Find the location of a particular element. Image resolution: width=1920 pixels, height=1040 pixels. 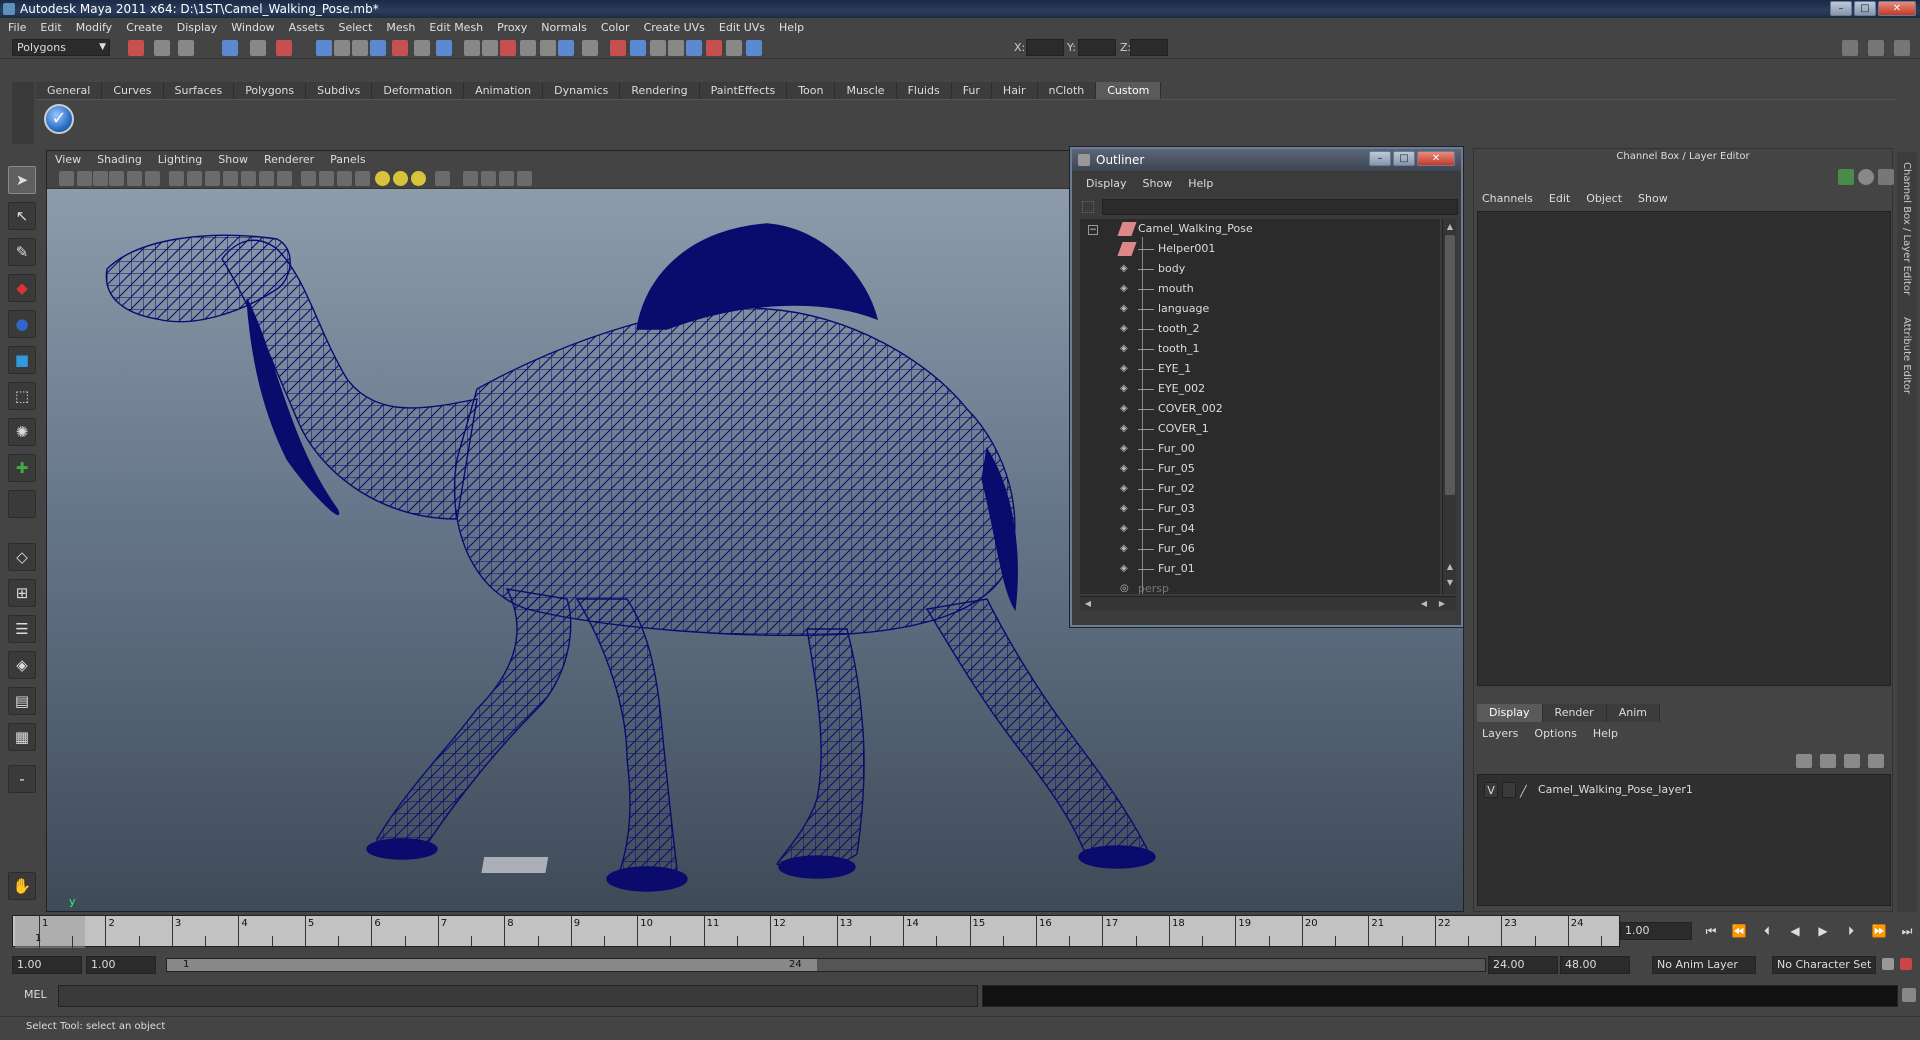

scroll-down-icon: ▲ is located at coordinates (1450, 567).